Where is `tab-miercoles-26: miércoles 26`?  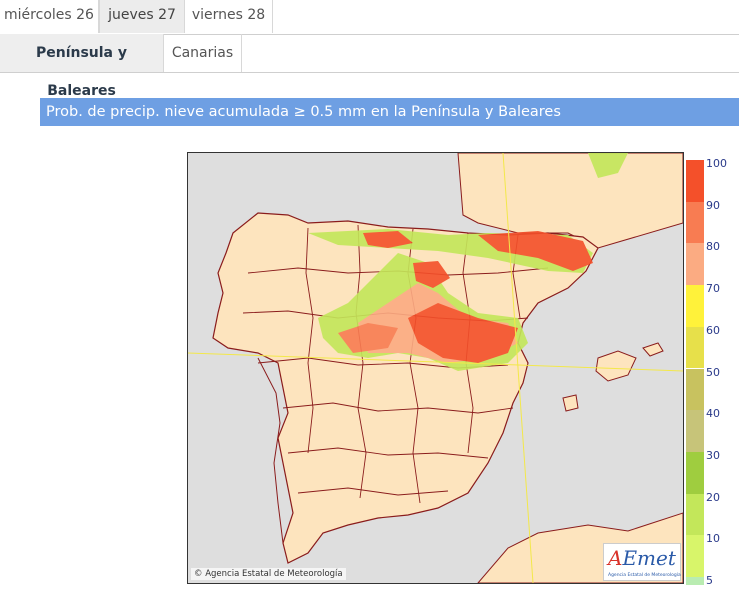
tab-miercoles-26: miércoles 26 is located at coordinates (49, 16).